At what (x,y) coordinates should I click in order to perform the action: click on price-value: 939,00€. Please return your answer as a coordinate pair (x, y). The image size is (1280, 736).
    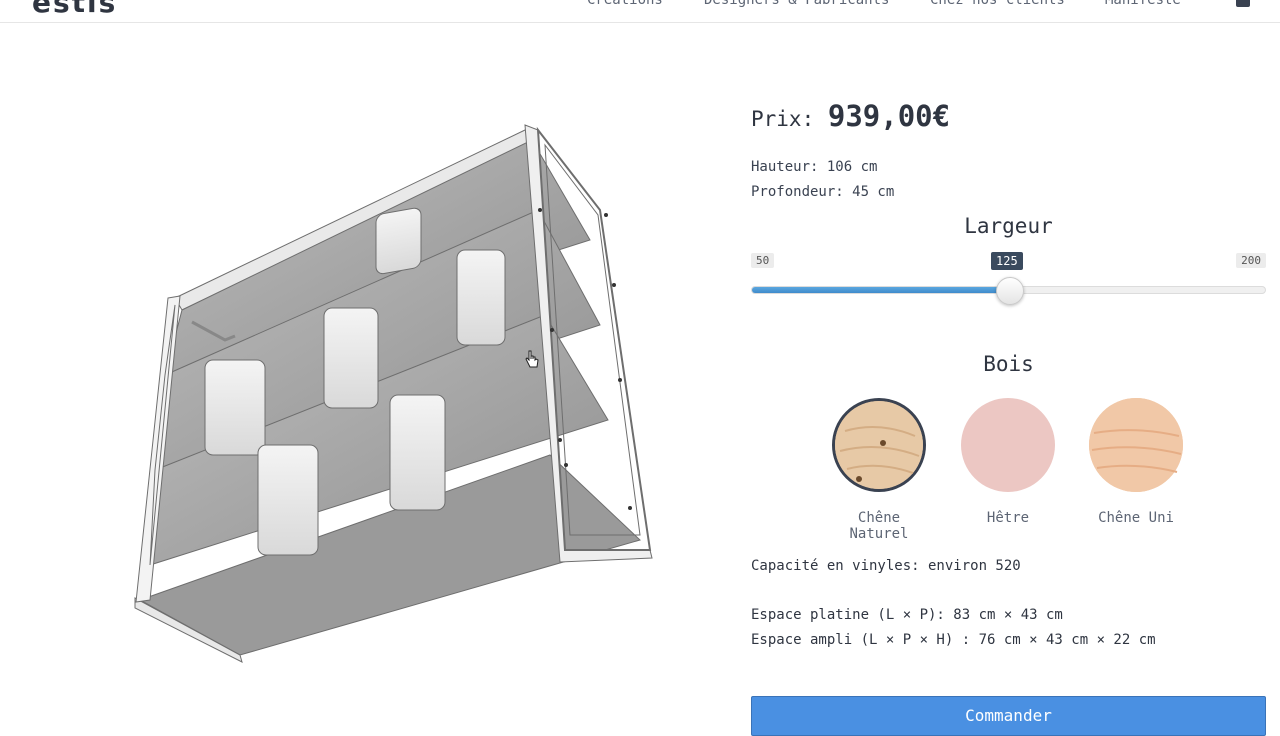
    Looking at the image, I should click on (889, 116).